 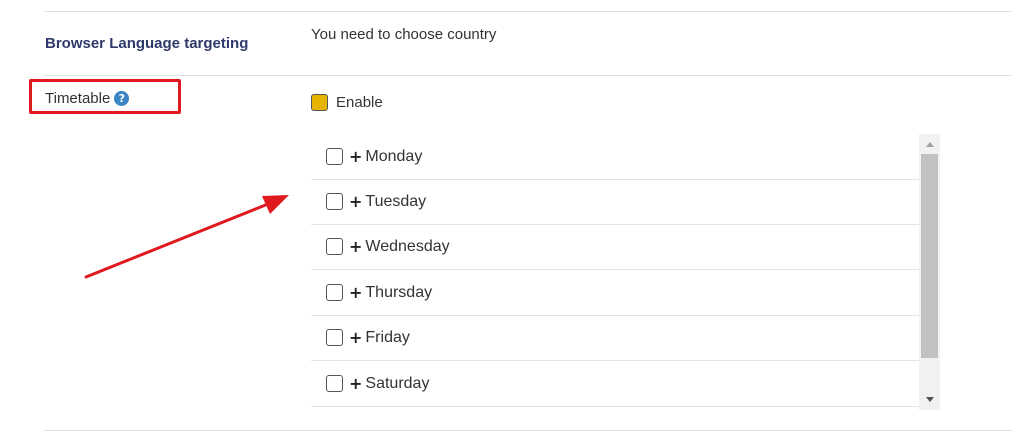 What do you see at coordinates (397, 383) in the screenshot?
I see `day-label: Saturday` at bounding box center [397, 383].